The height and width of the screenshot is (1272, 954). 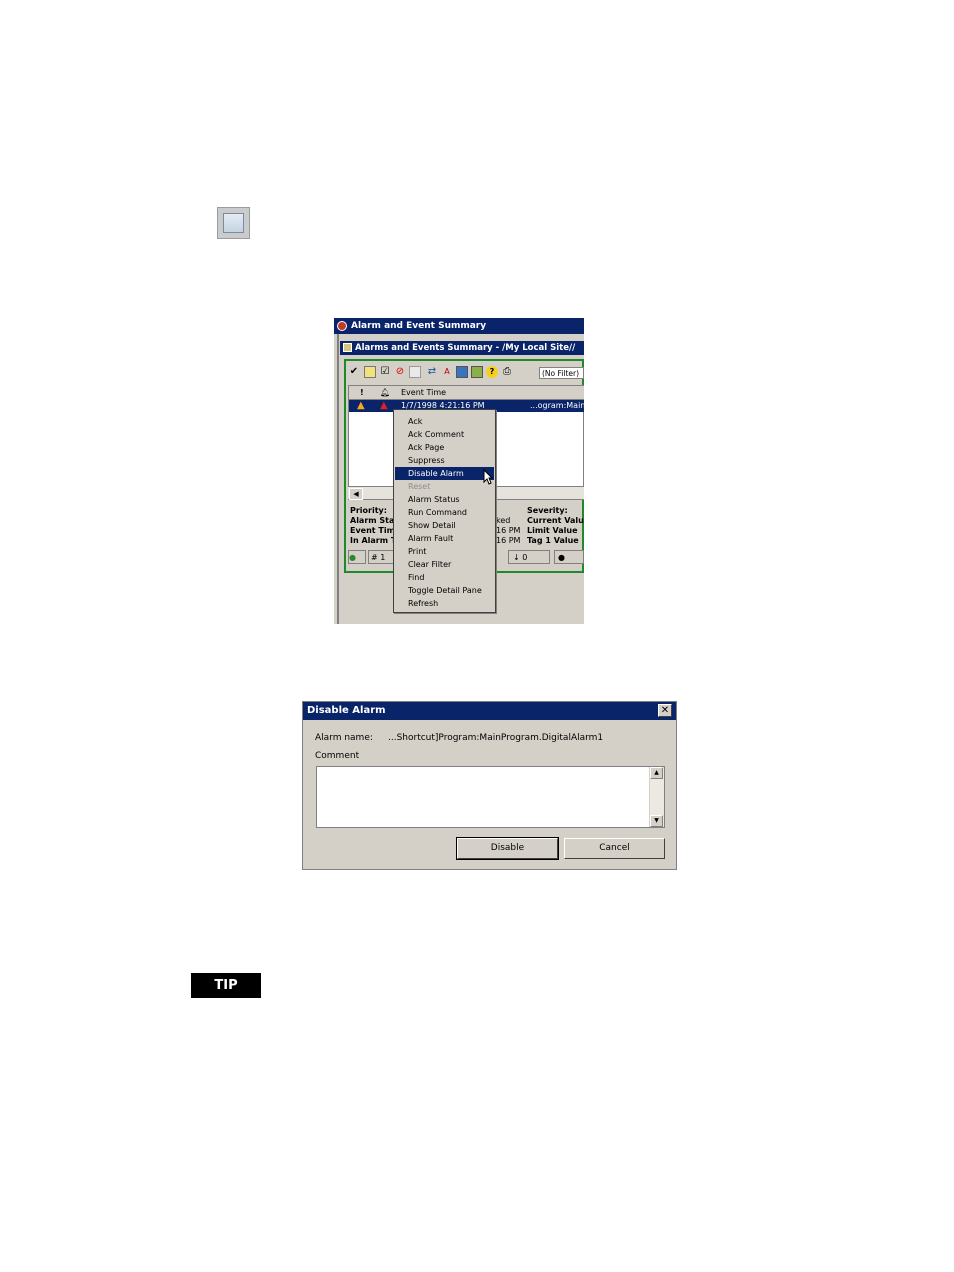 I want to click on menu-item-clear-filter: Clear Filter, so click(x=444, y=564).